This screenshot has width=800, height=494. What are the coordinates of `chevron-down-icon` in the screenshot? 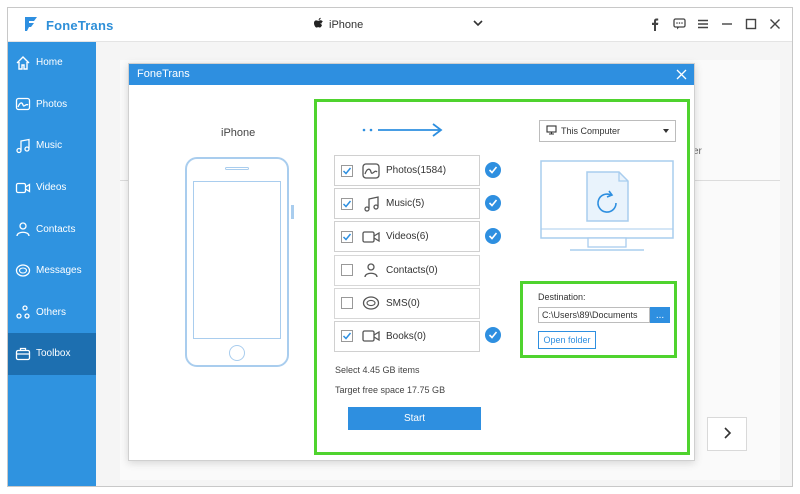 It's located at (478, 24).